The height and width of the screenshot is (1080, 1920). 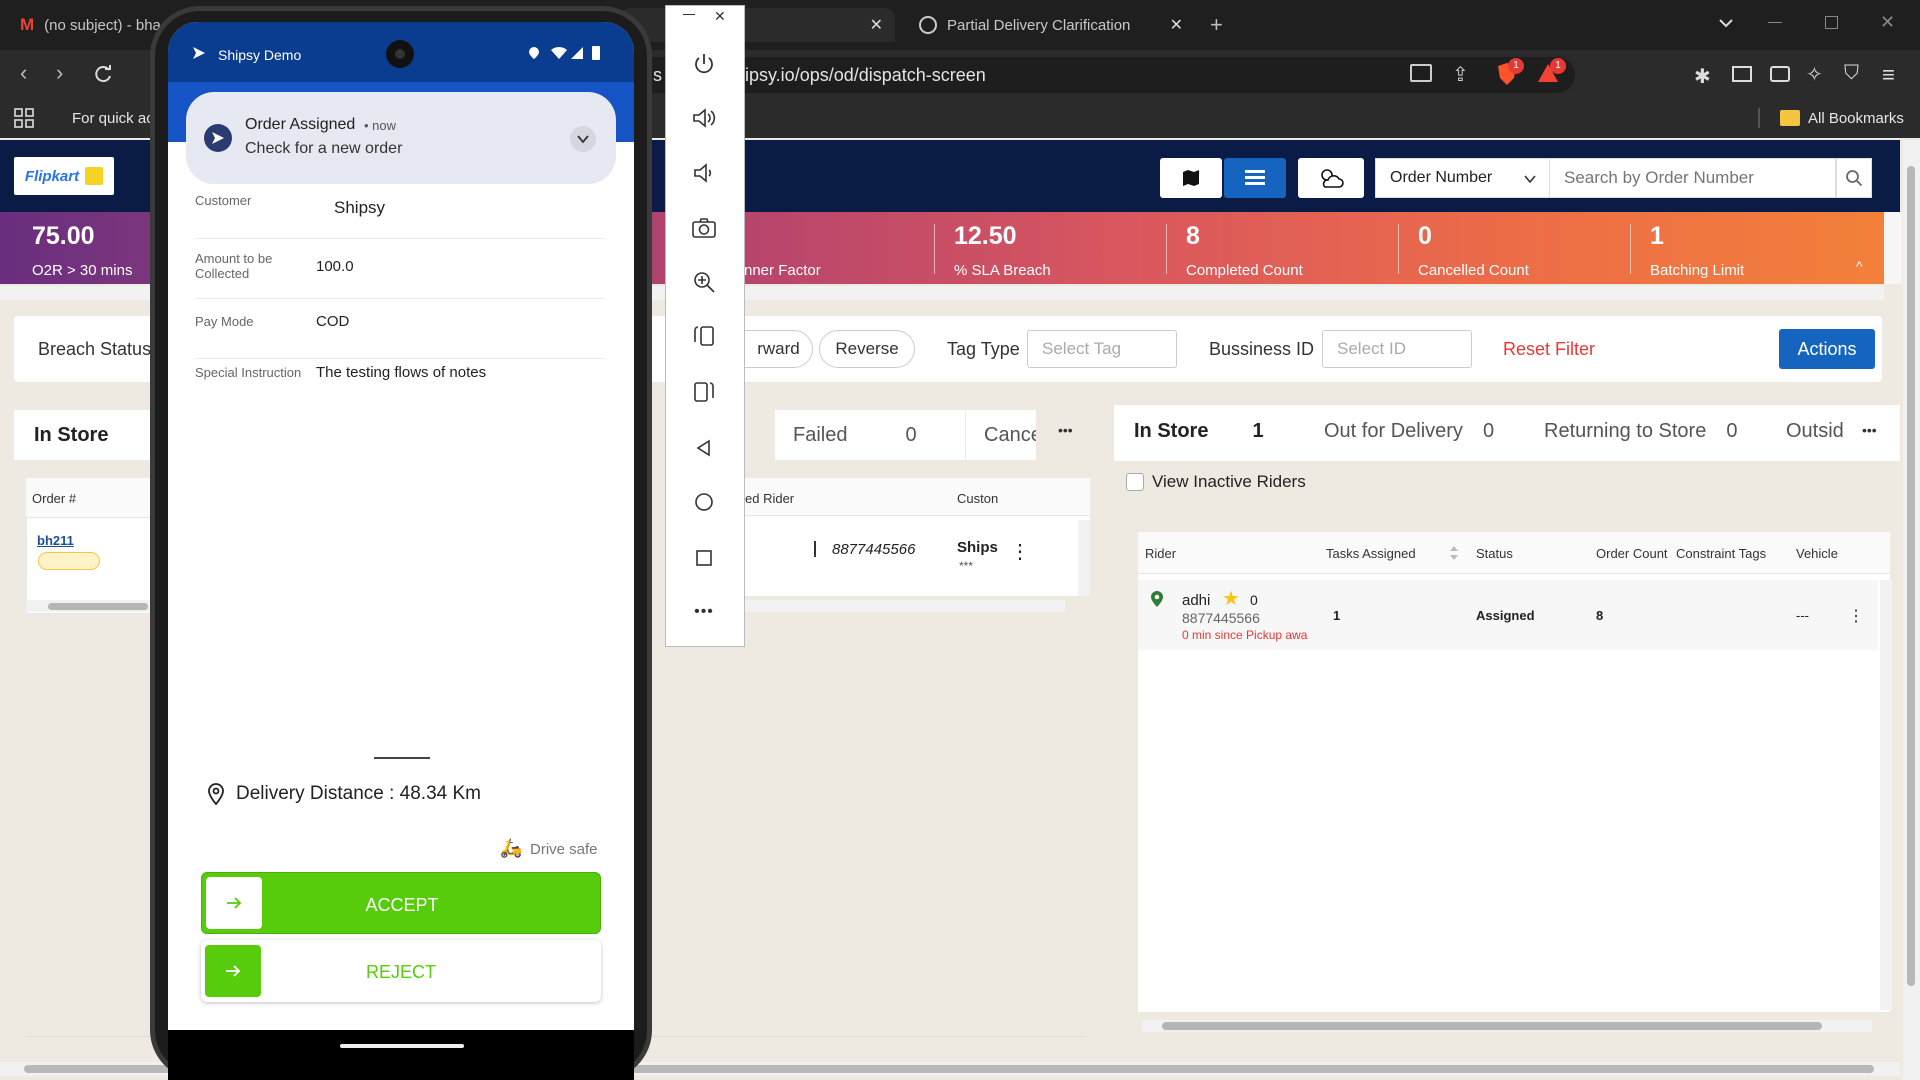 What do you see at coordinates (583, 139) in the screenshot?
I see `expand-notification-button` at bounding box center [583, 139].